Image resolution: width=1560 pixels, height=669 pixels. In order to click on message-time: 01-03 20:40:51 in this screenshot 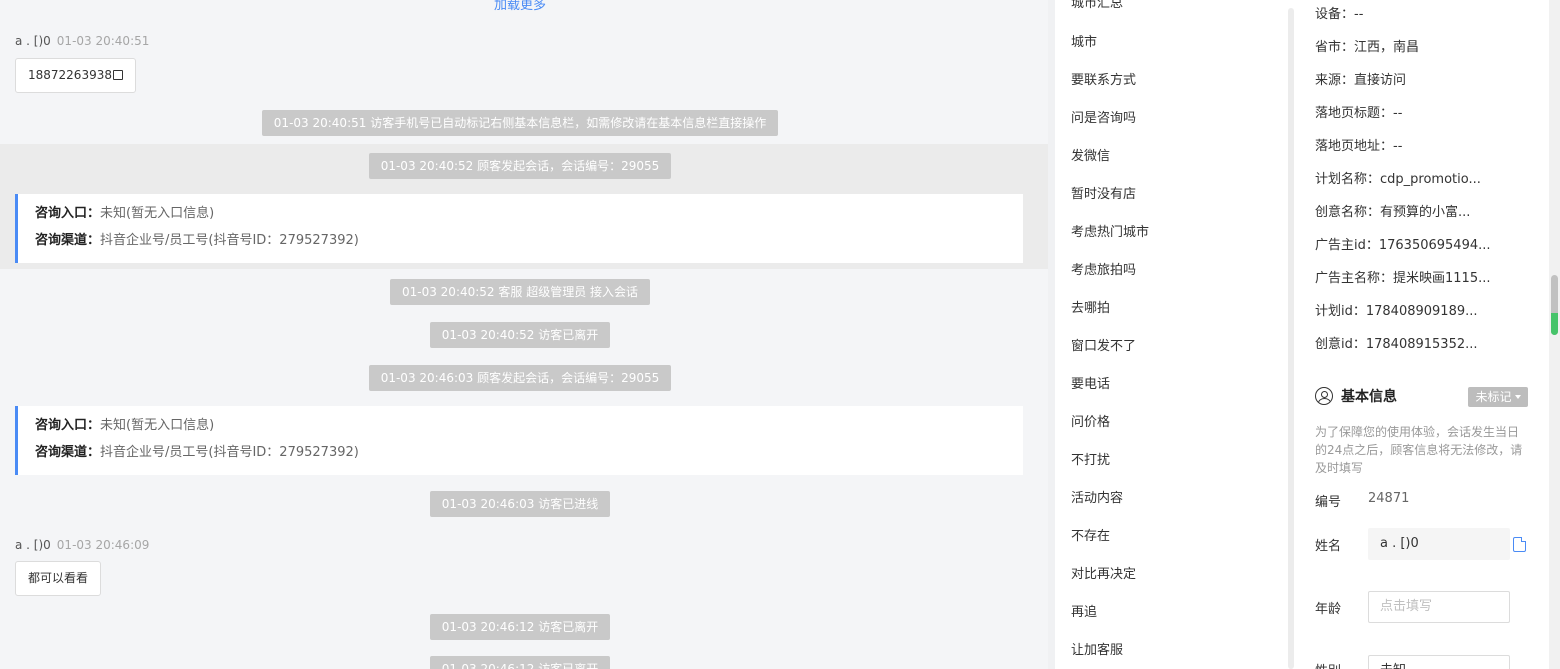, I will do `click(103, 41)`.